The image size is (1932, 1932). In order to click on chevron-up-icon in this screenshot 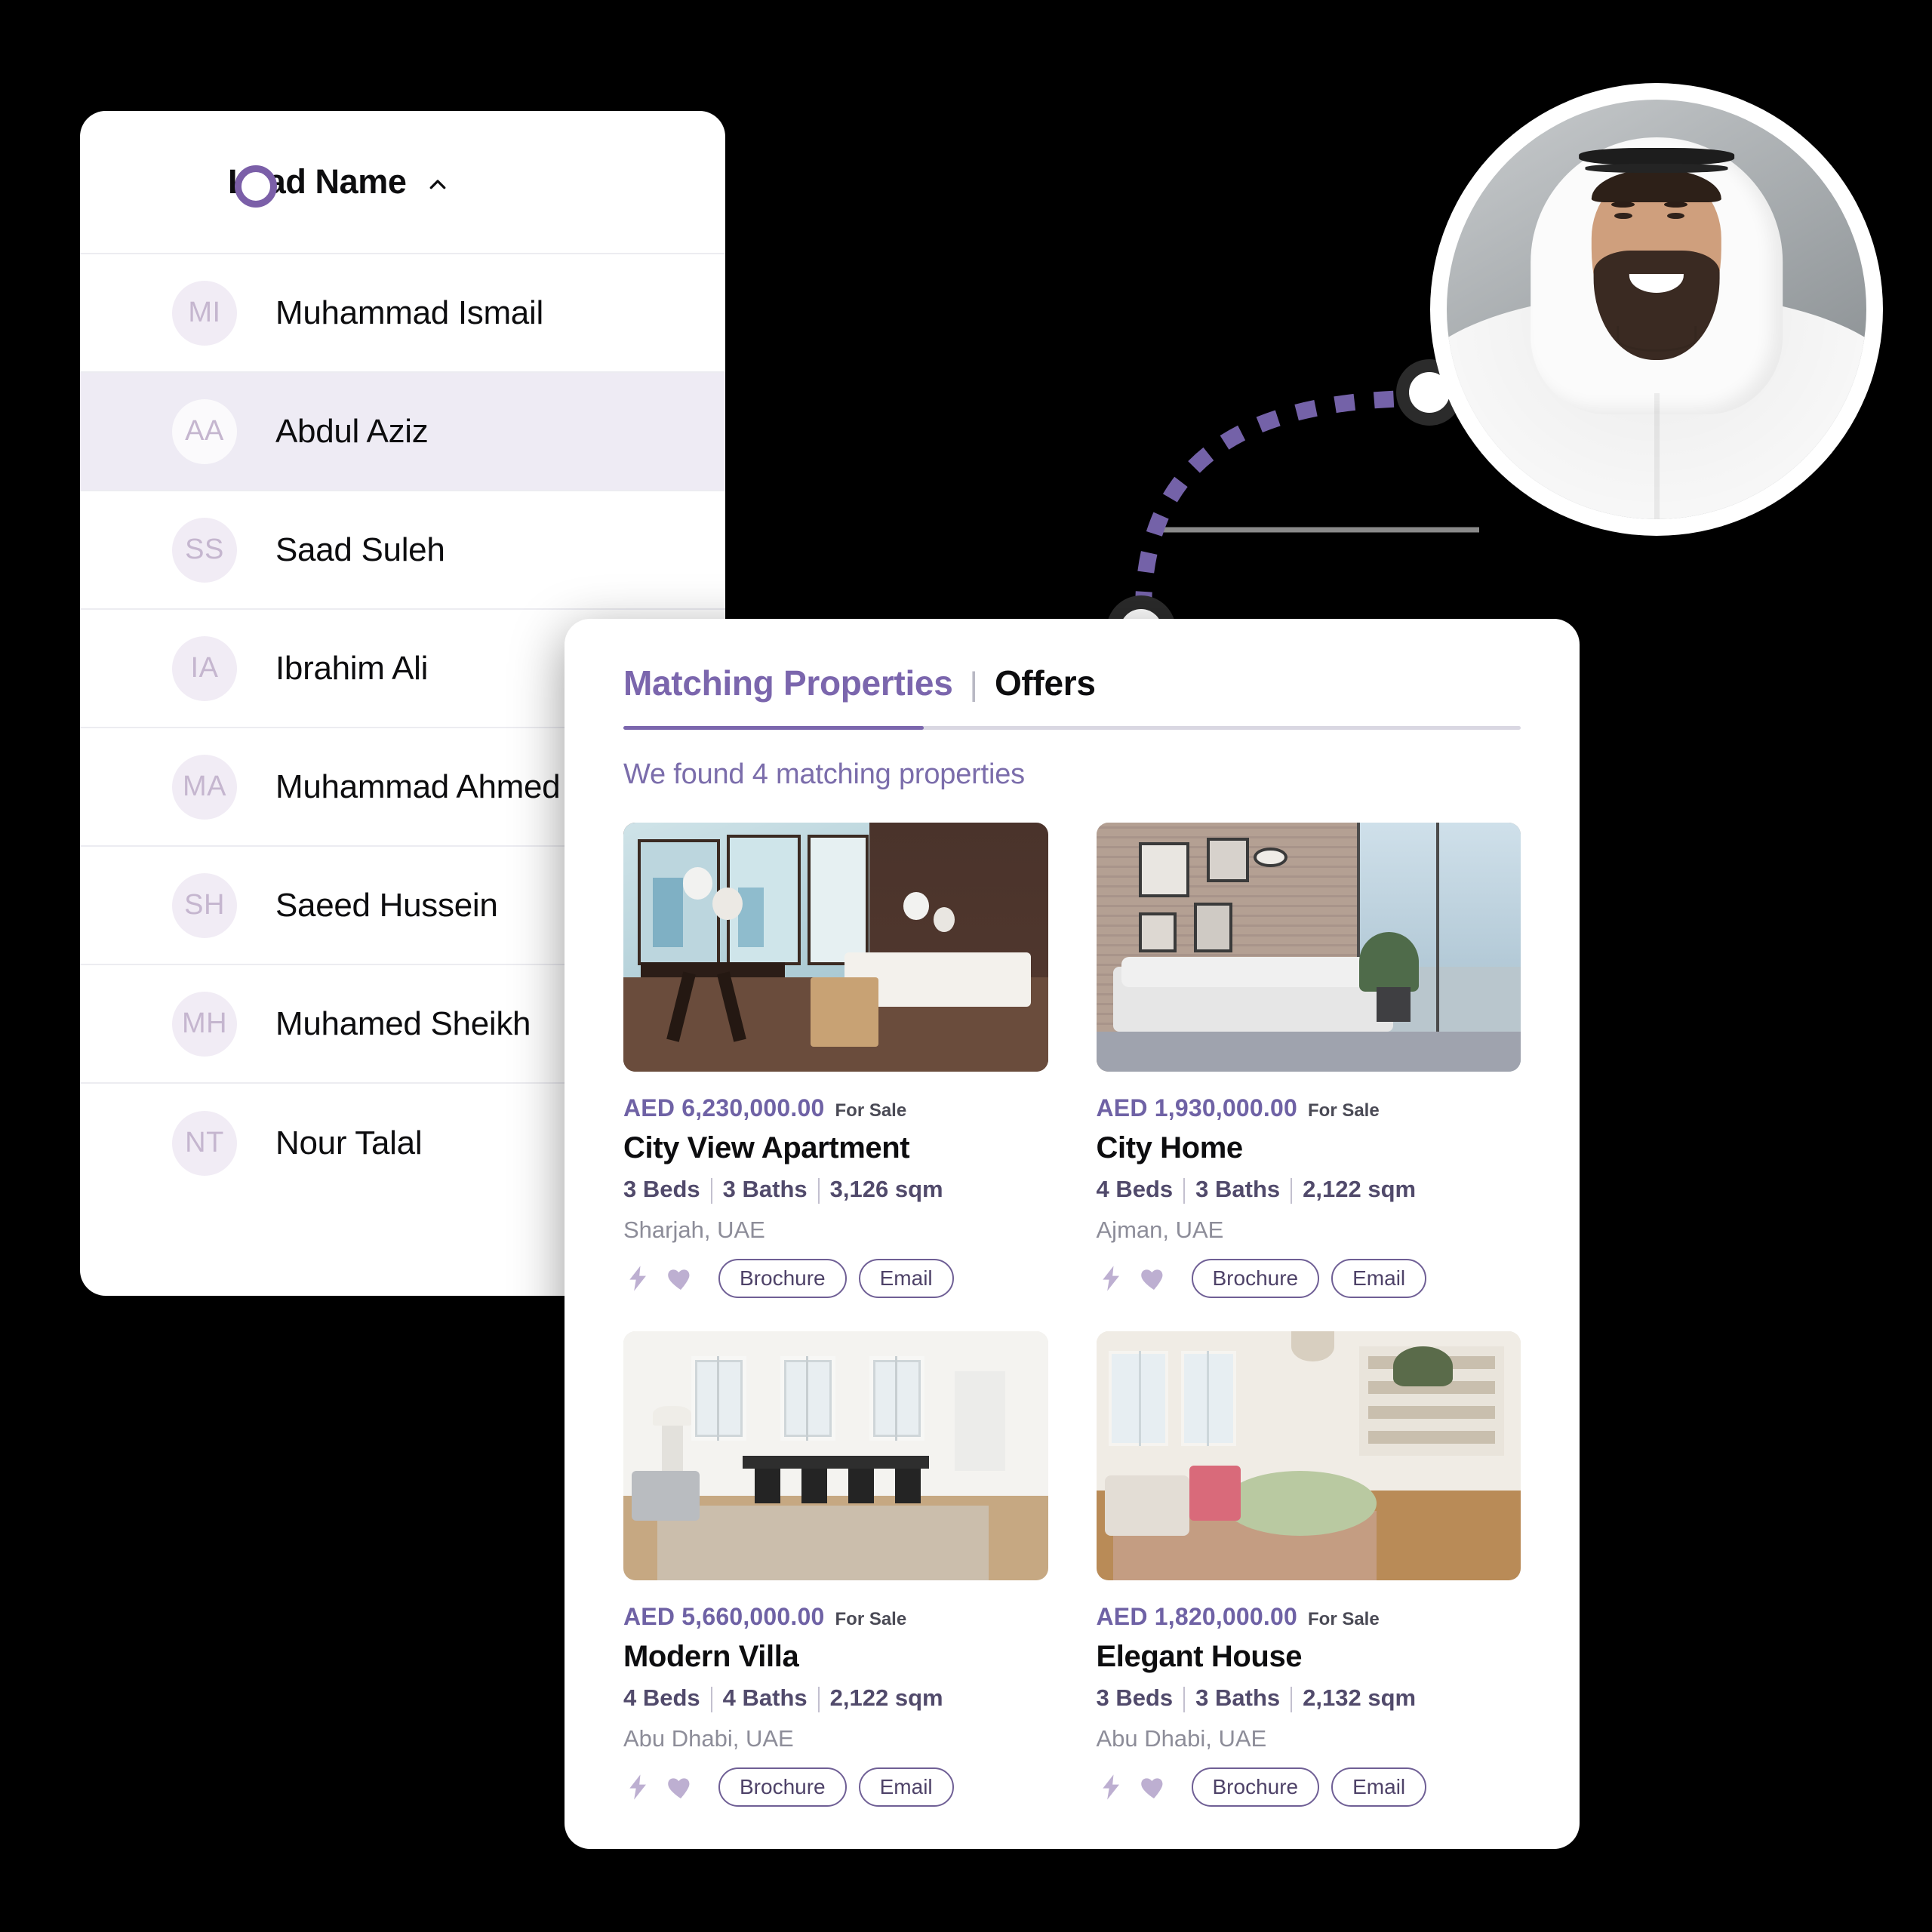, I will do `click(437, 185)`.